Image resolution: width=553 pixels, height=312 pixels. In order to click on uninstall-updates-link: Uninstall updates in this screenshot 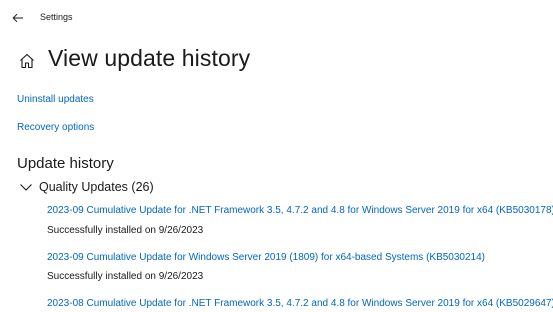, I will do `click(55, 99)`.